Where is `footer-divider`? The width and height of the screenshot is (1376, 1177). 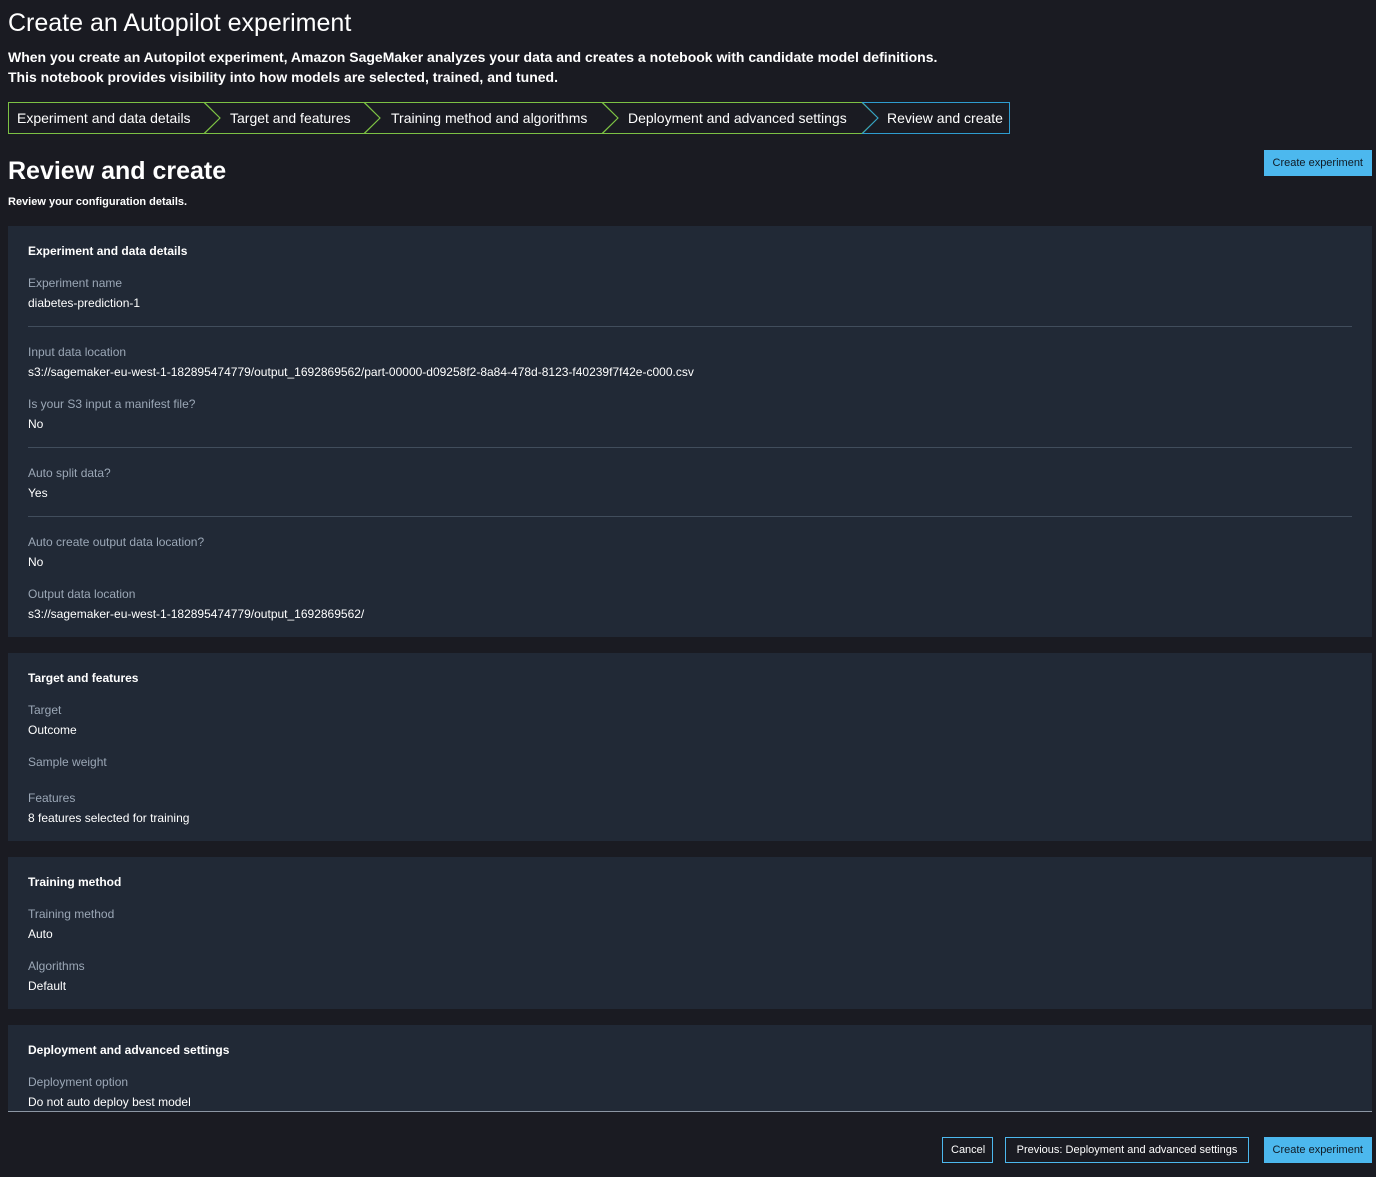
footer-divider is located at coordinates (690, 1111).